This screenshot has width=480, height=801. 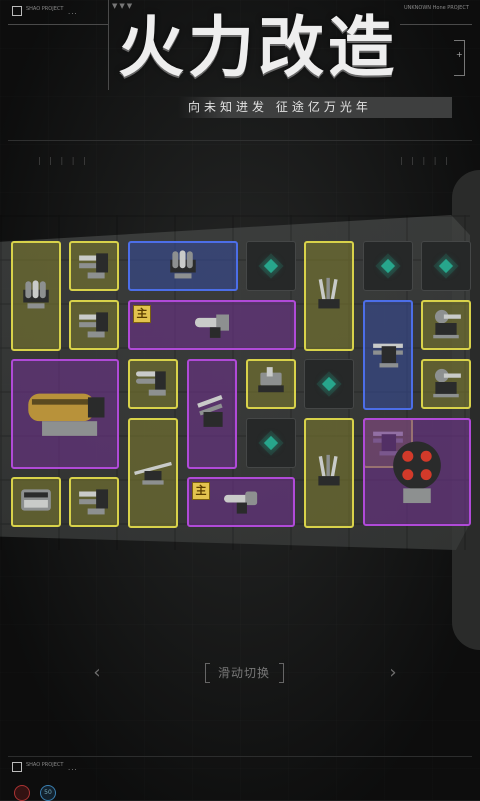 What do you see at coordinates (97, 673) in the screenshot?
I see `prev-arrow-icon: ‹` at bounding box center [97, 673].